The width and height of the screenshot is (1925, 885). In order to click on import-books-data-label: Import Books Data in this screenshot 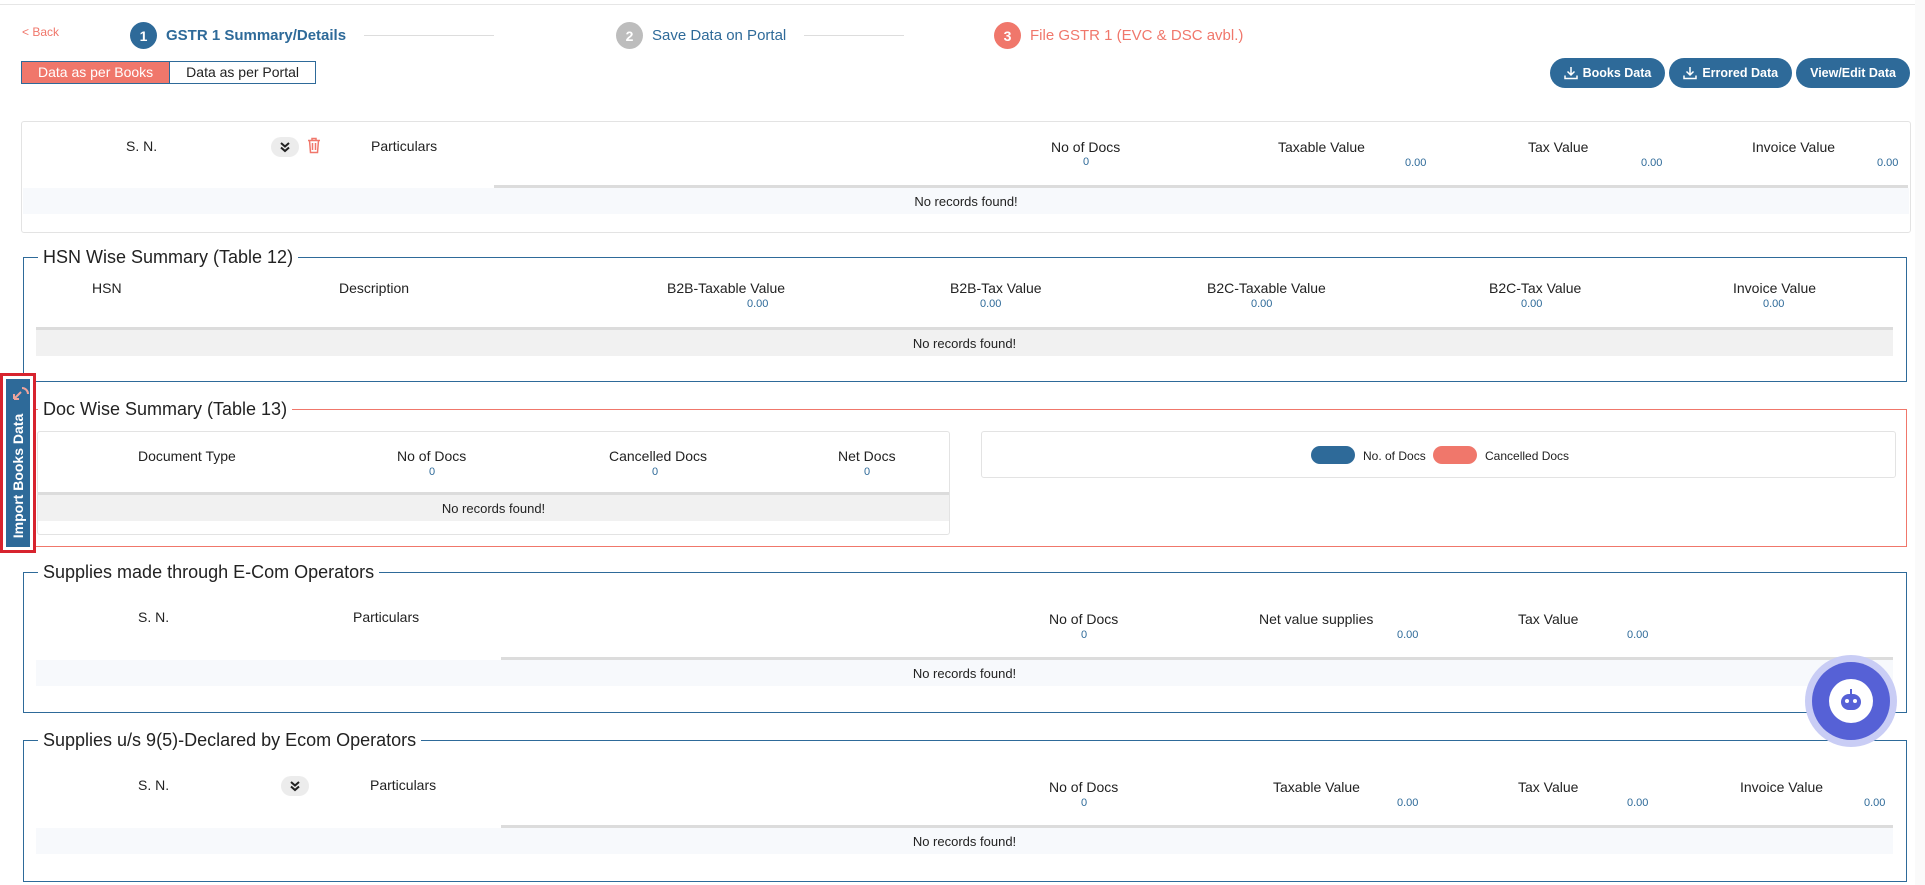, I will do `click(18, 476)`.